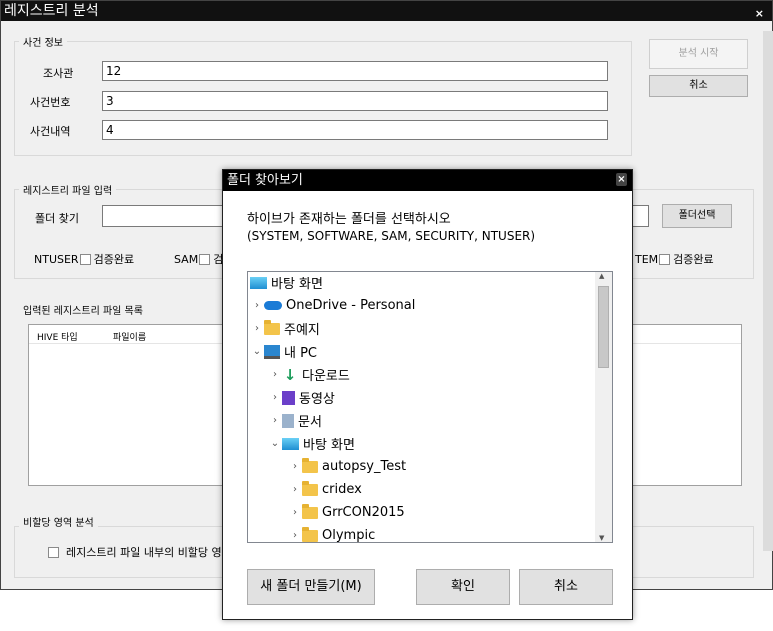 The height and width of the screenshot is (631, 773). What do you see at coordinates (355, 130) in the screenshot?
I see `case-detail-field: 4` at bounding box center [355, 130].